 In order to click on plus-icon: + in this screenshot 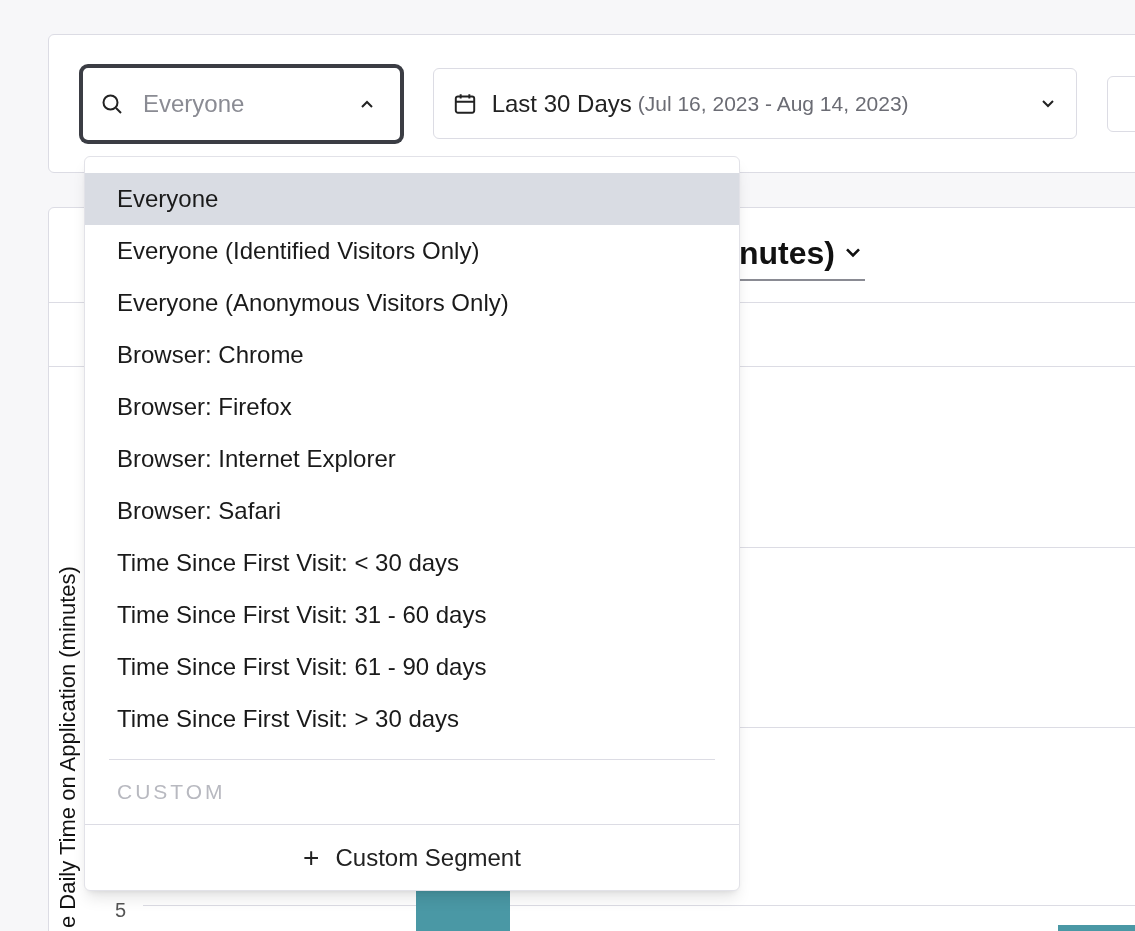, I will do `click(311, 857)`.